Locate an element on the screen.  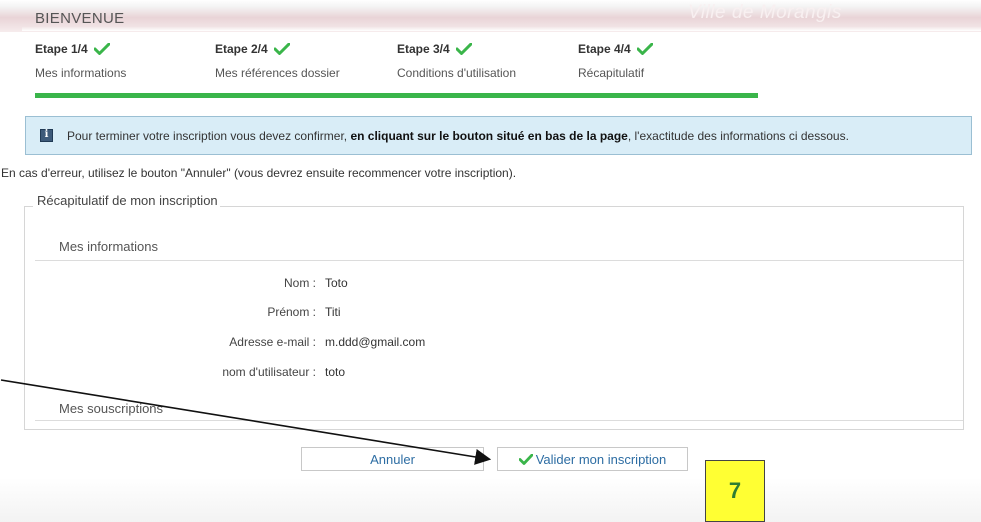
step-2: Etape 2/4 Mes références dossier is located at coordinates (277, 61).